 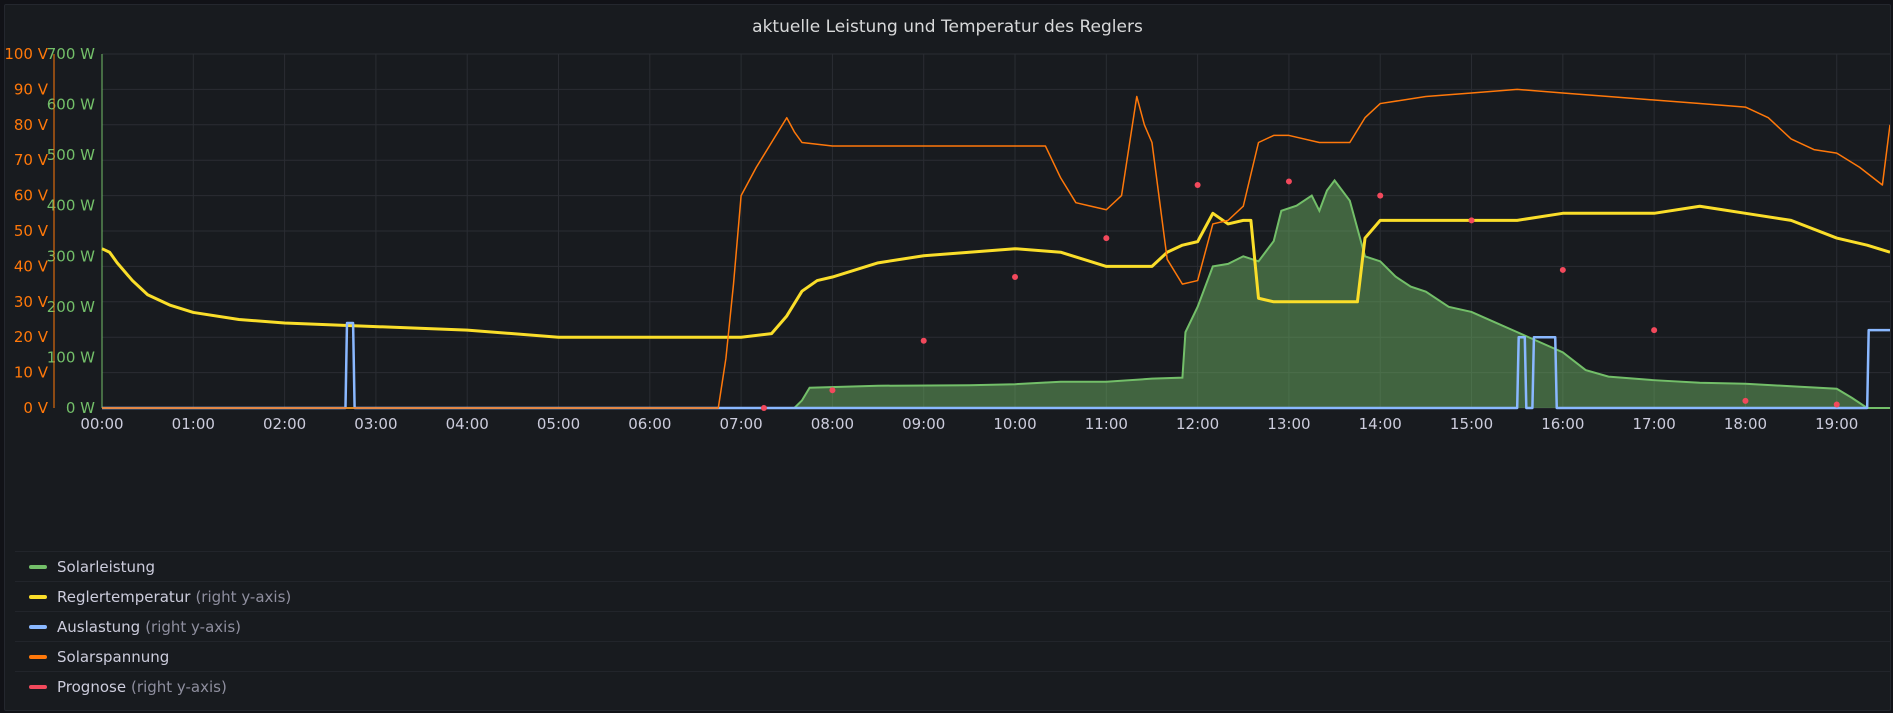 What do you see at coordinates (284, 424) in the screenshot?
I see `x-tick-label: 02:00` at bounding box center [284, 424].